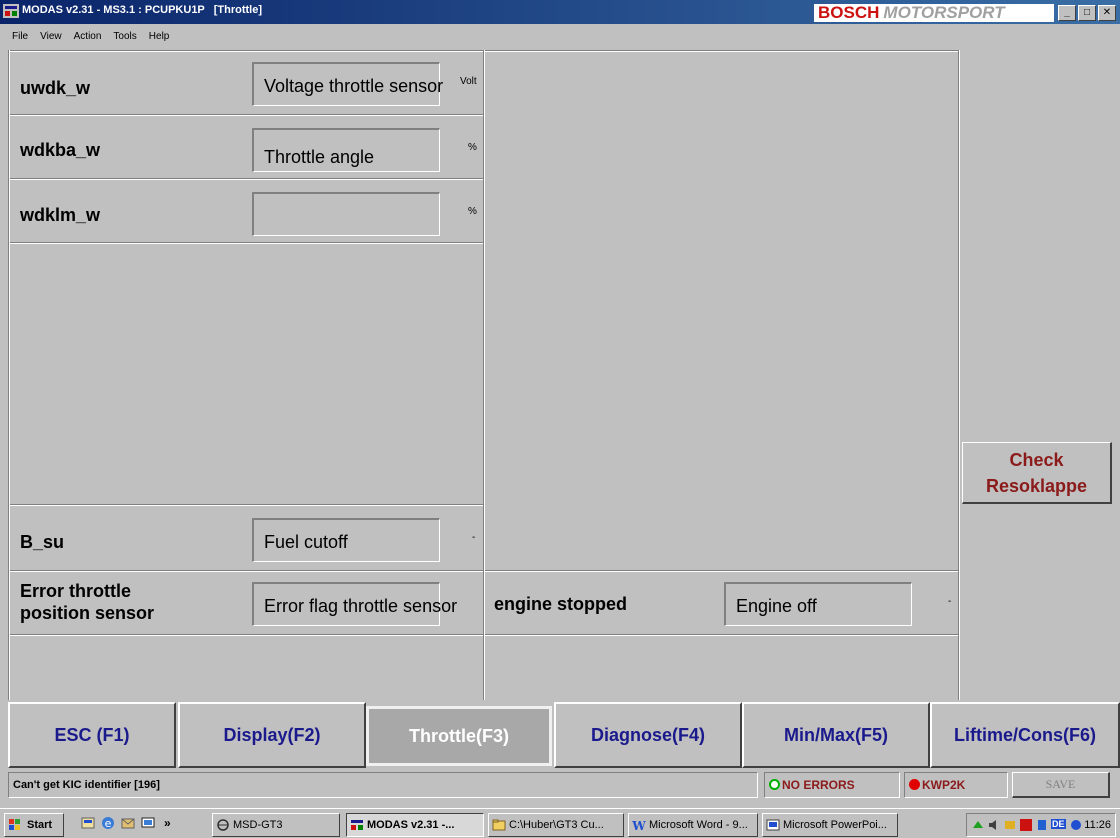 This screenshot has width=1120, height=838. Describe the element at coordinates (148, 823) in the screenshot. I see `desktop-icon` at that location.